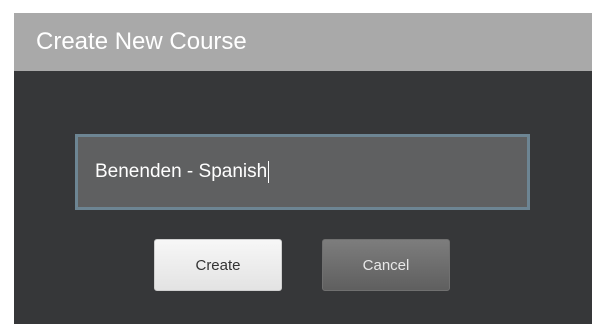  I want to click on text-caret, so click(269, 172).